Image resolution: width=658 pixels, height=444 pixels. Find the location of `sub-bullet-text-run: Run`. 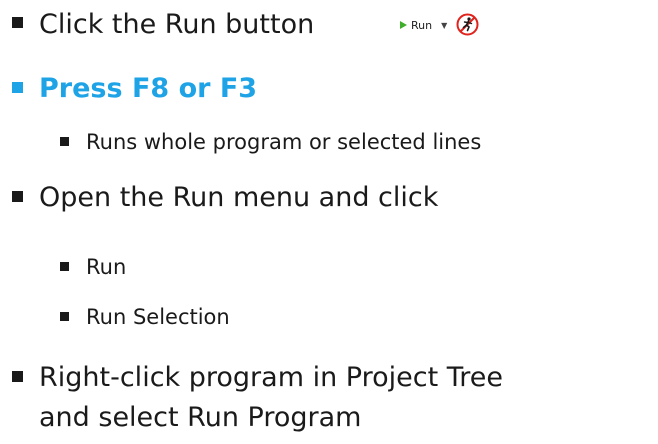

sub-bullet-text-run: Run is located at coordinates (106, 267).